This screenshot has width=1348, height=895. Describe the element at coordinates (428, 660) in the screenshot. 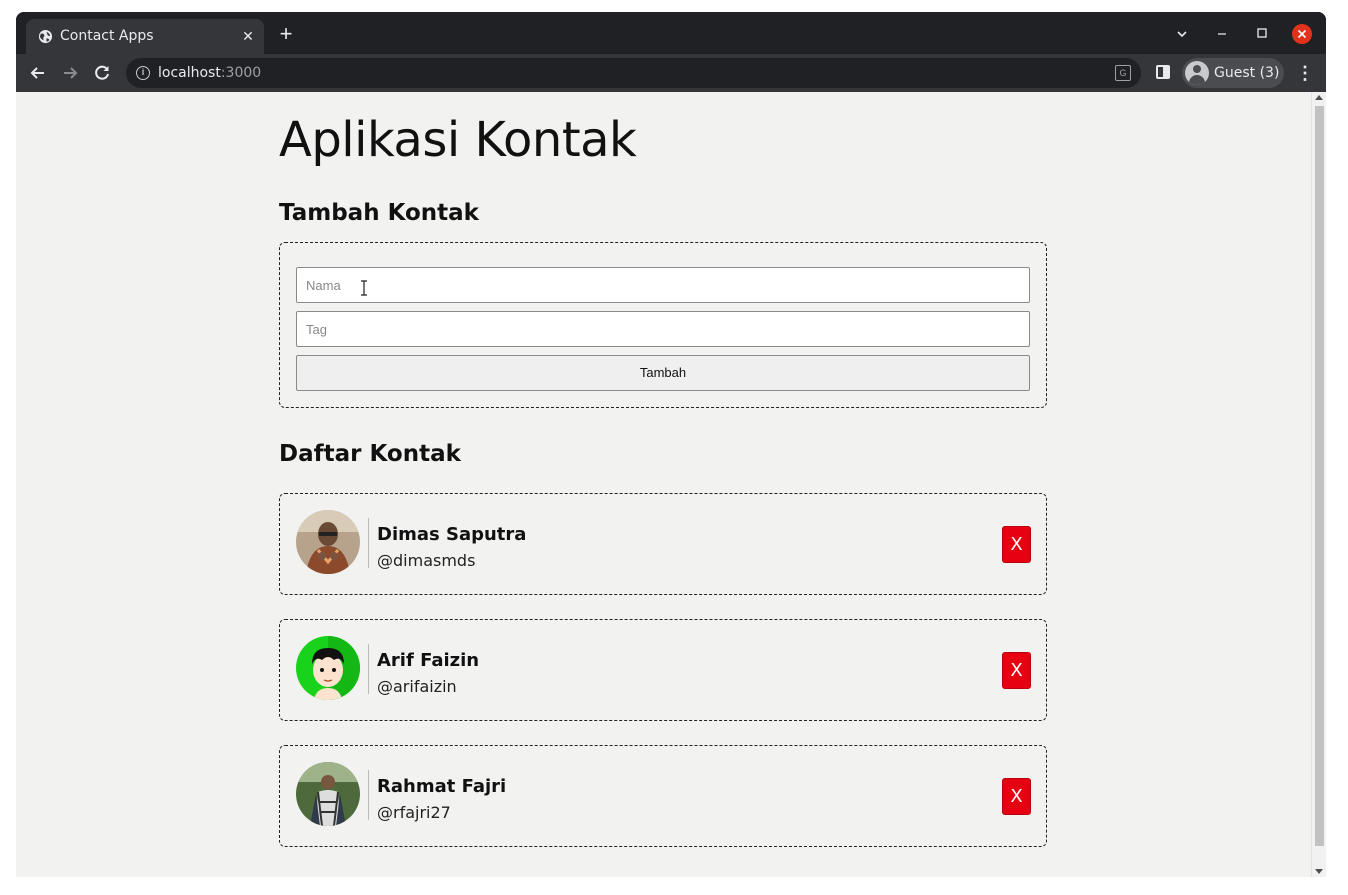

I see `contact-name: Arif Faizin` at that location.